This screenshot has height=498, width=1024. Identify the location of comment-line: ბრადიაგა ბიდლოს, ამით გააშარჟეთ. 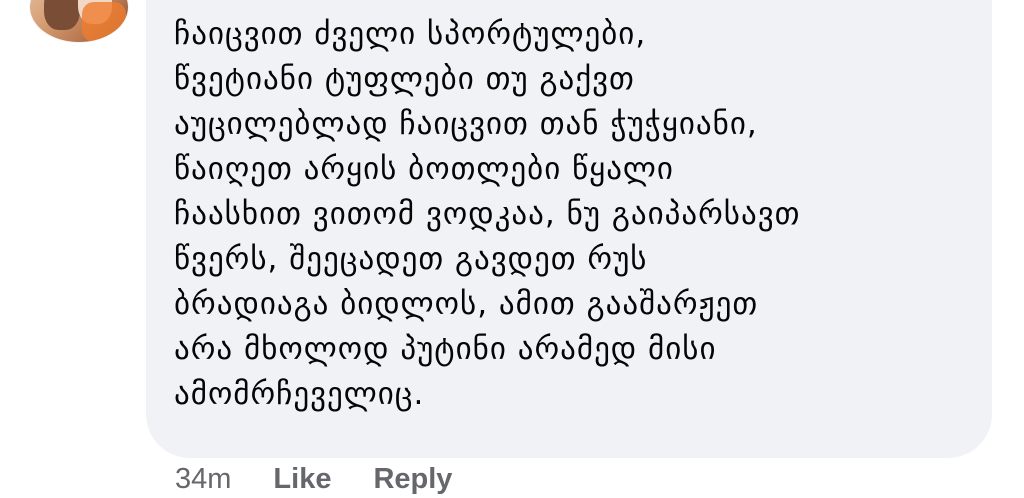
(466, 304).